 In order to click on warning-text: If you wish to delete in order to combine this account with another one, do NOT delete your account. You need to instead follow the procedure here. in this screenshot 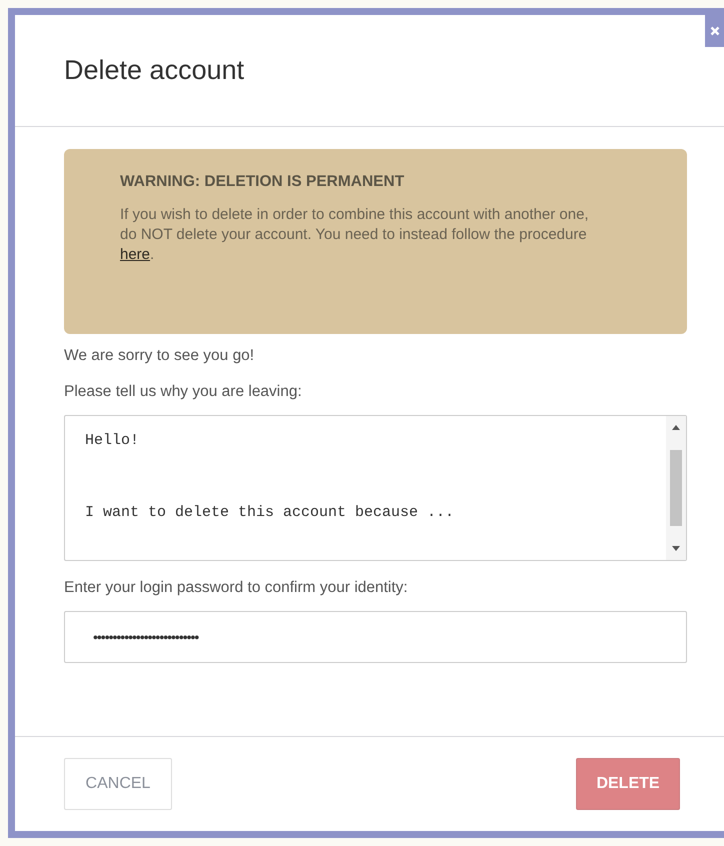, I will do `click(355, 235)`.